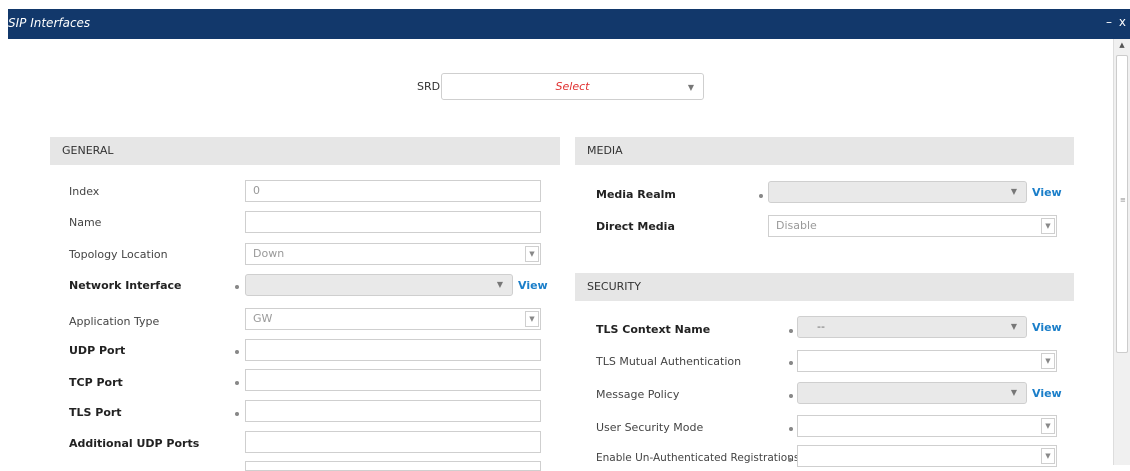  I want to click on additional-udp-ports-label: Additional UDP Ports, so click(134, 443).